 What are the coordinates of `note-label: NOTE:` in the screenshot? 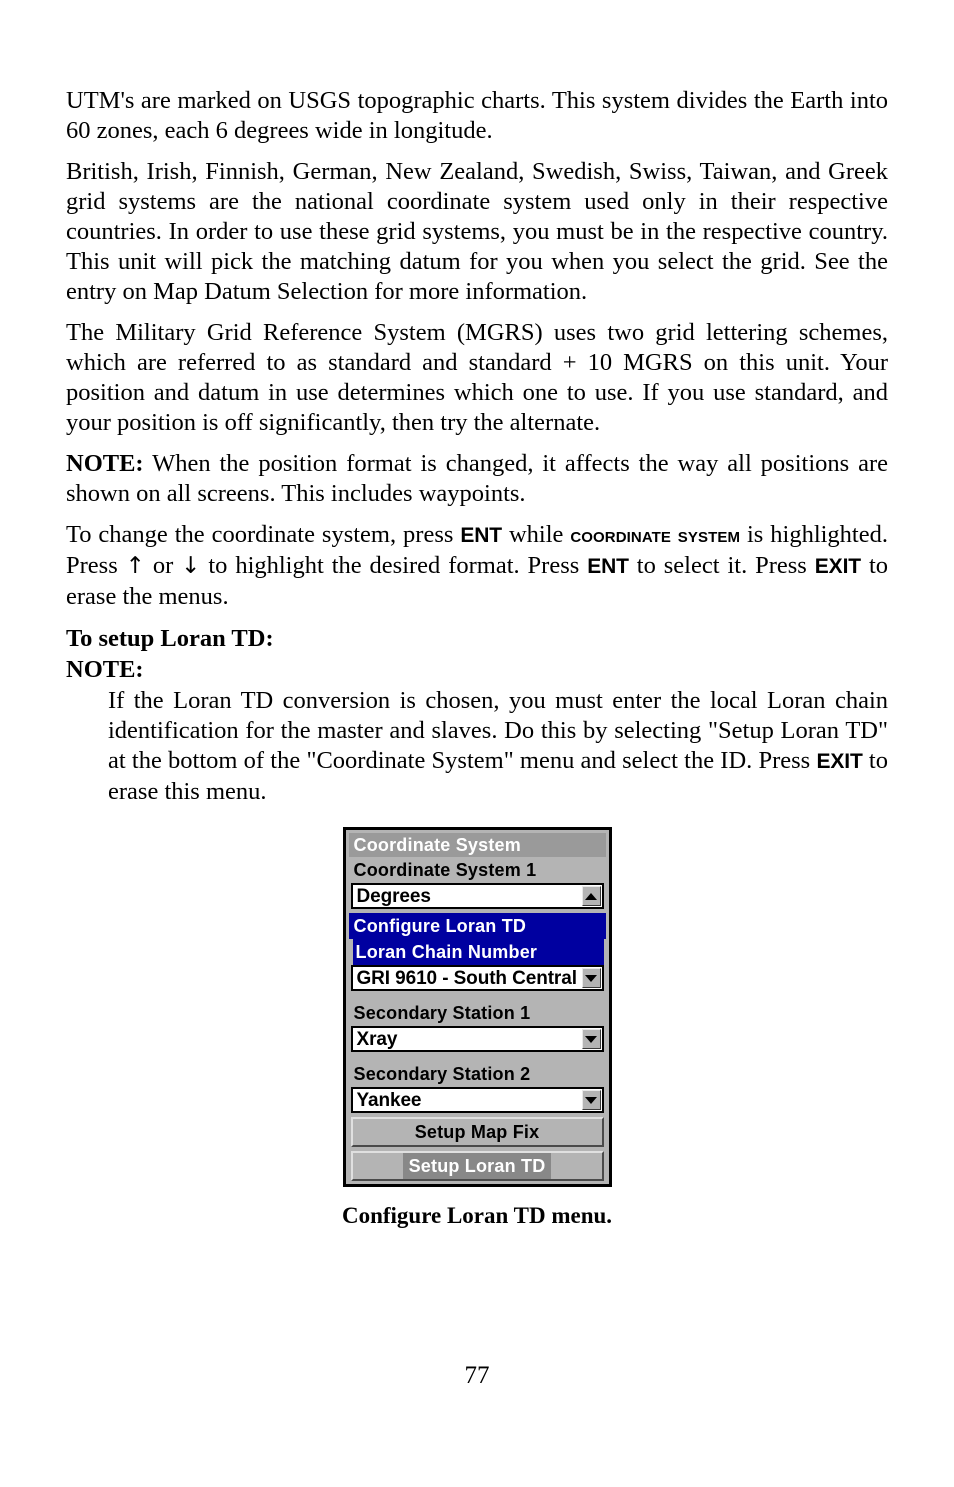 It's located at (105, 463).